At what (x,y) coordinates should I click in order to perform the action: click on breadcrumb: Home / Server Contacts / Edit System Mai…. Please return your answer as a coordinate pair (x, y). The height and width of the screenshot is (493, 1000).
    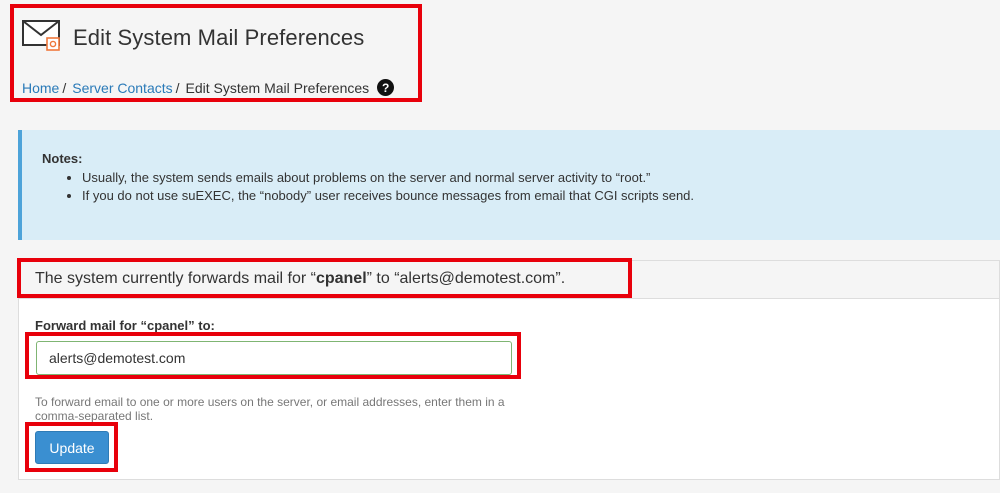
    Looking at the image, I should click on (217, 87).